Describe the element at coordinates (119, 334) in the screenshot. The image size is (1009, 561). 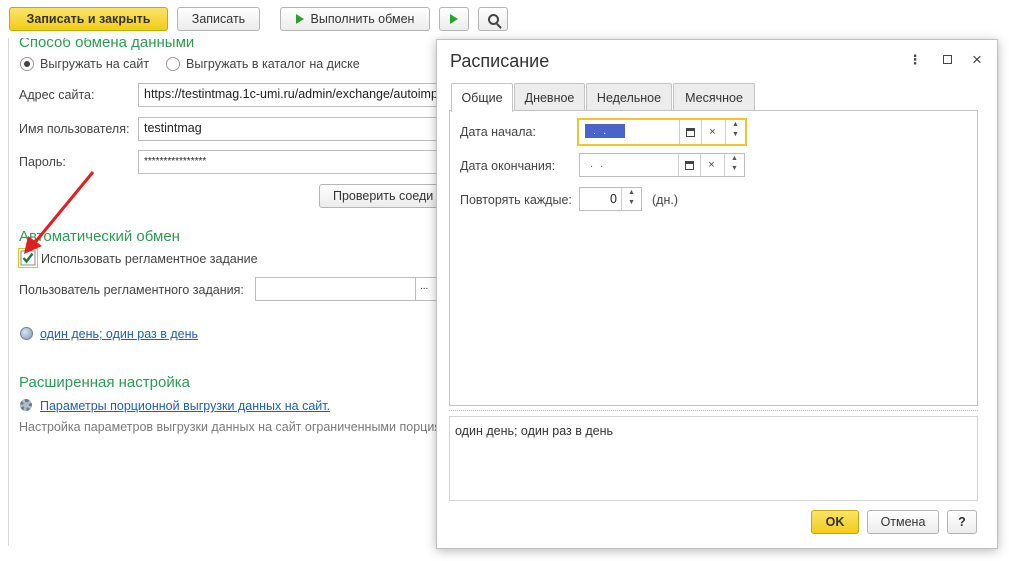
I see `schedule-link: один день; один раз в день` at that location.